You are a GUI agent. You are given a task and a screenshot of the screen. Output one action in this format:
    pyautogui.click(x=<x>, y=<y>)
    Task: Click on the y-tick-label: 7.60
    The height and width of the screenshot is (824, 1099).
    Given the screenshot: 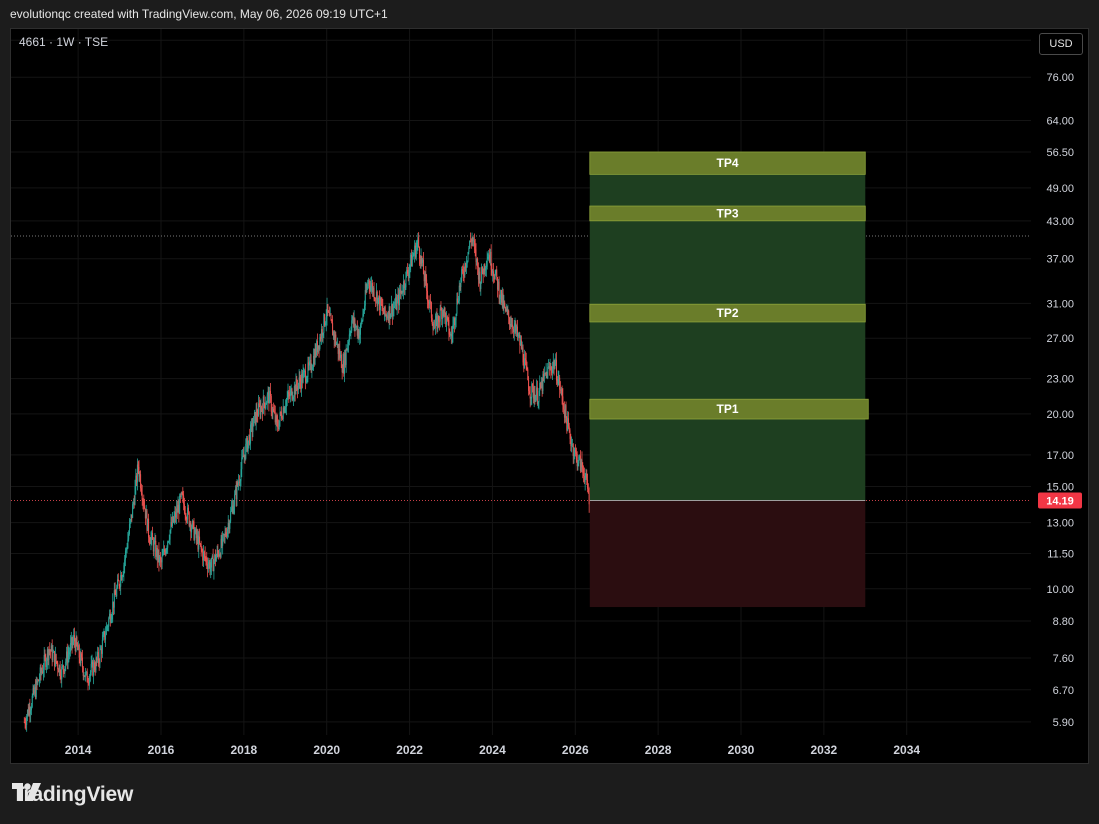 What is the action you would take?
    pyautogui.click(x=1063, y=659)
    